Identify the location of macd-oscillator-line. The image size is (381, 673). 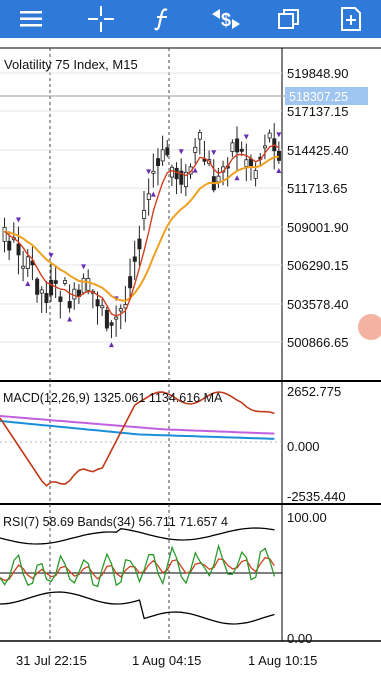
(137, 439).